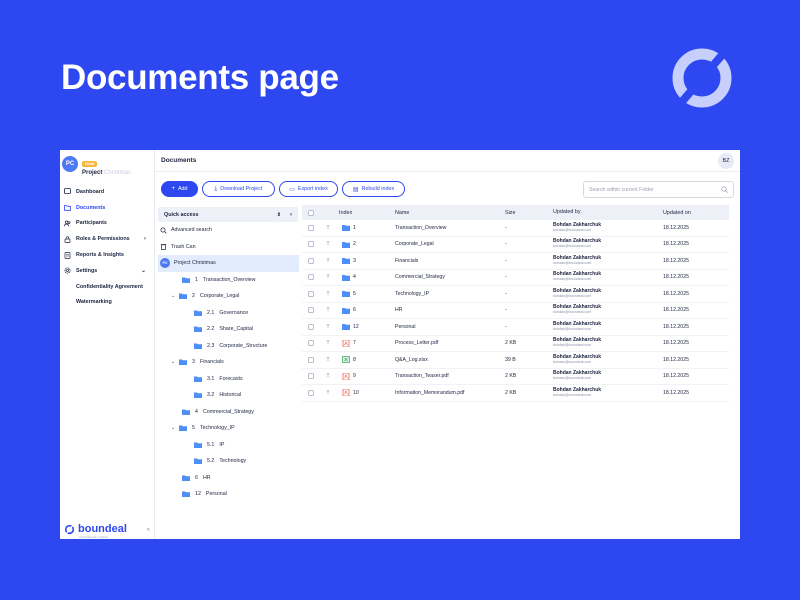 The width and height of the screenshot is (800, 600). Describe the element at coordinates (693, 213) in the screenshot. I see `header-updated-on: Updated on` at that location.